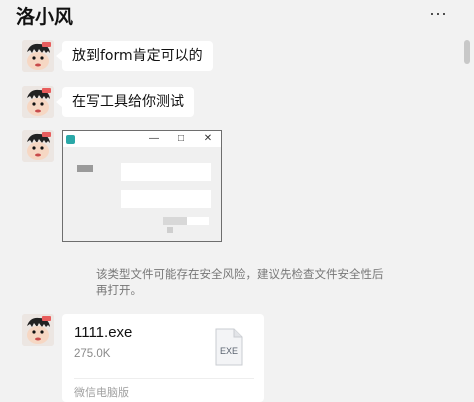 This screenshot has height=402, width=474. What do you see at coordinates (142, 186) in the screenshot?
I see `screenshot-image: — □ ✕` at bounding box center [142, 186].